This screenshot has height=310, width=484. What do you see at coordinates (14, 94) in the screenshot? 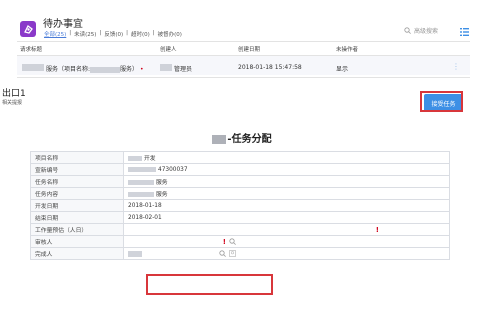
I see `section-title: 出口1` at bounding box center [14, 94].